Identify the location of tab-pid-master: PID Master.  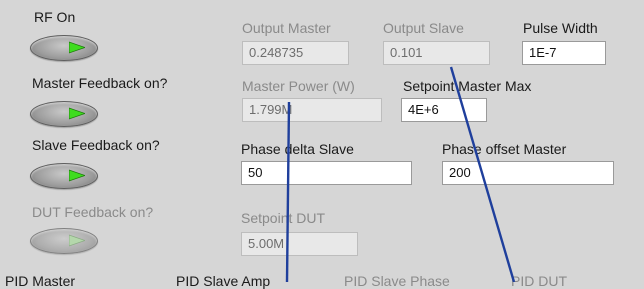
(40, 281).